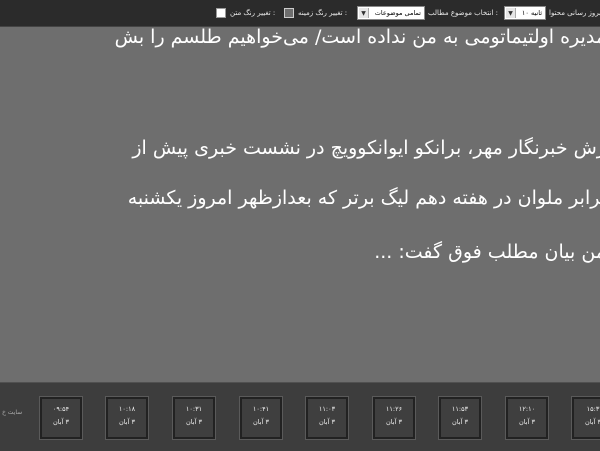  I want to click on news-time-card: ۱۰:۴۱ ۳ آبان, so click(261, 418).